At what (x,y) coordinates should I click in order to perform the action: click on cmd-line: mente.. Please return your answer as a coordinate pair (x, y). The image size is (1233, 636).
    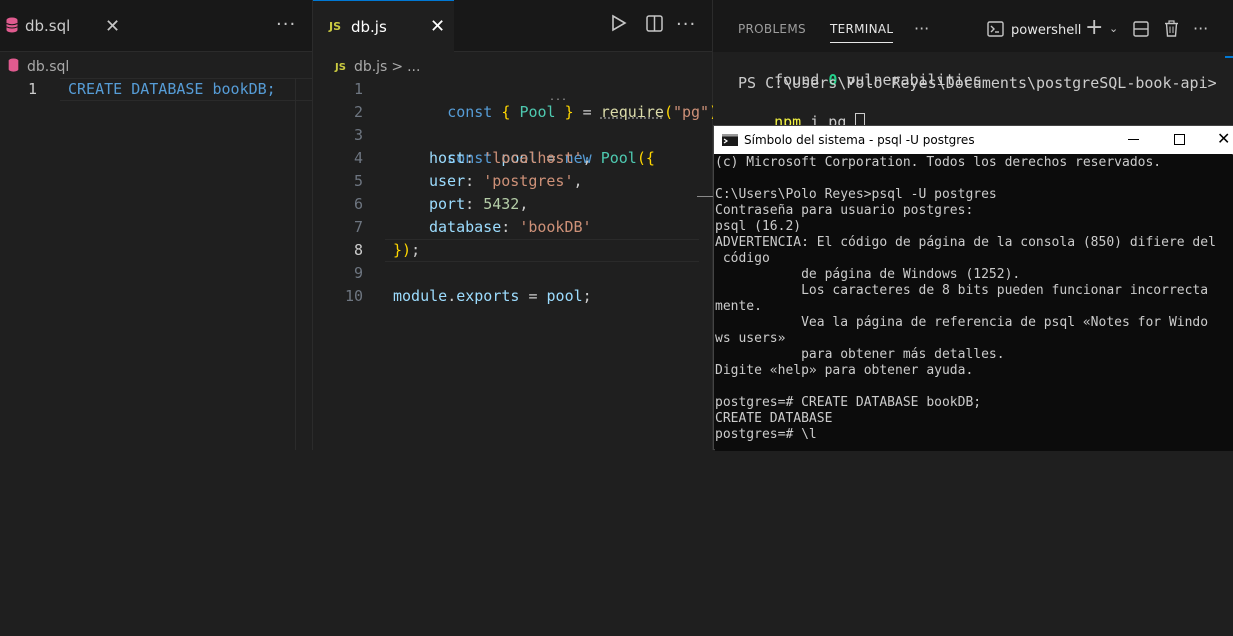
    Looking at the image, I should click on (738, 306).